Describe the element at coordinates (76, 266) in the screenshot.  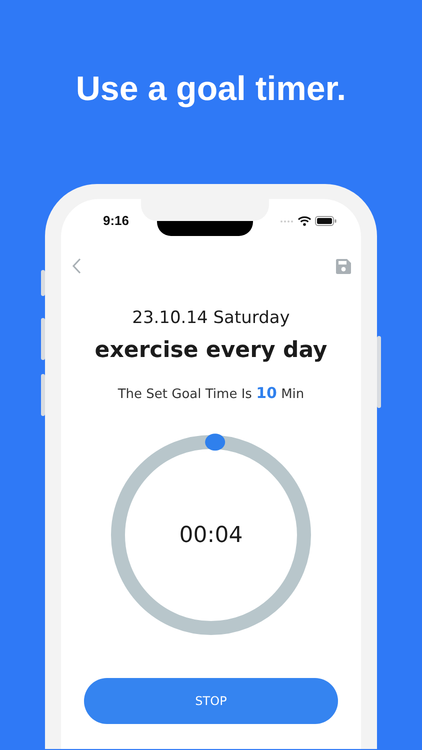
I see `back-icon` at that location.